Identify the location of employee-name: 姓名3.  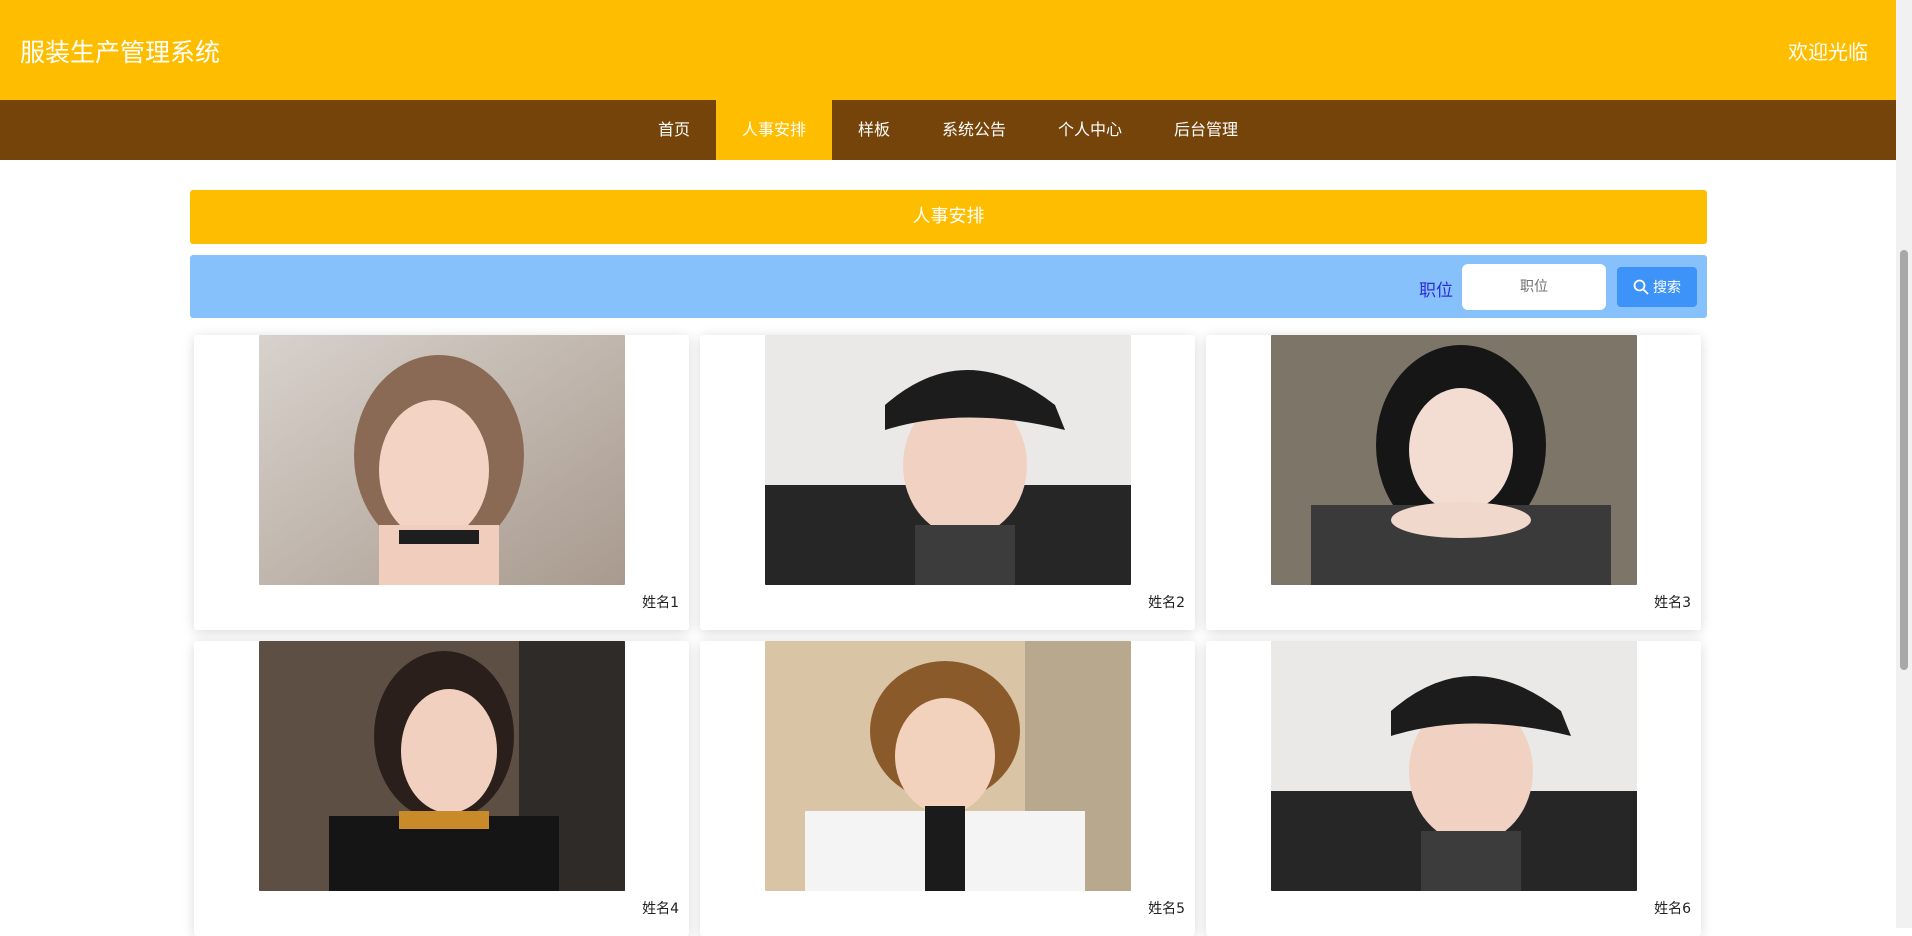
(1672, 603).